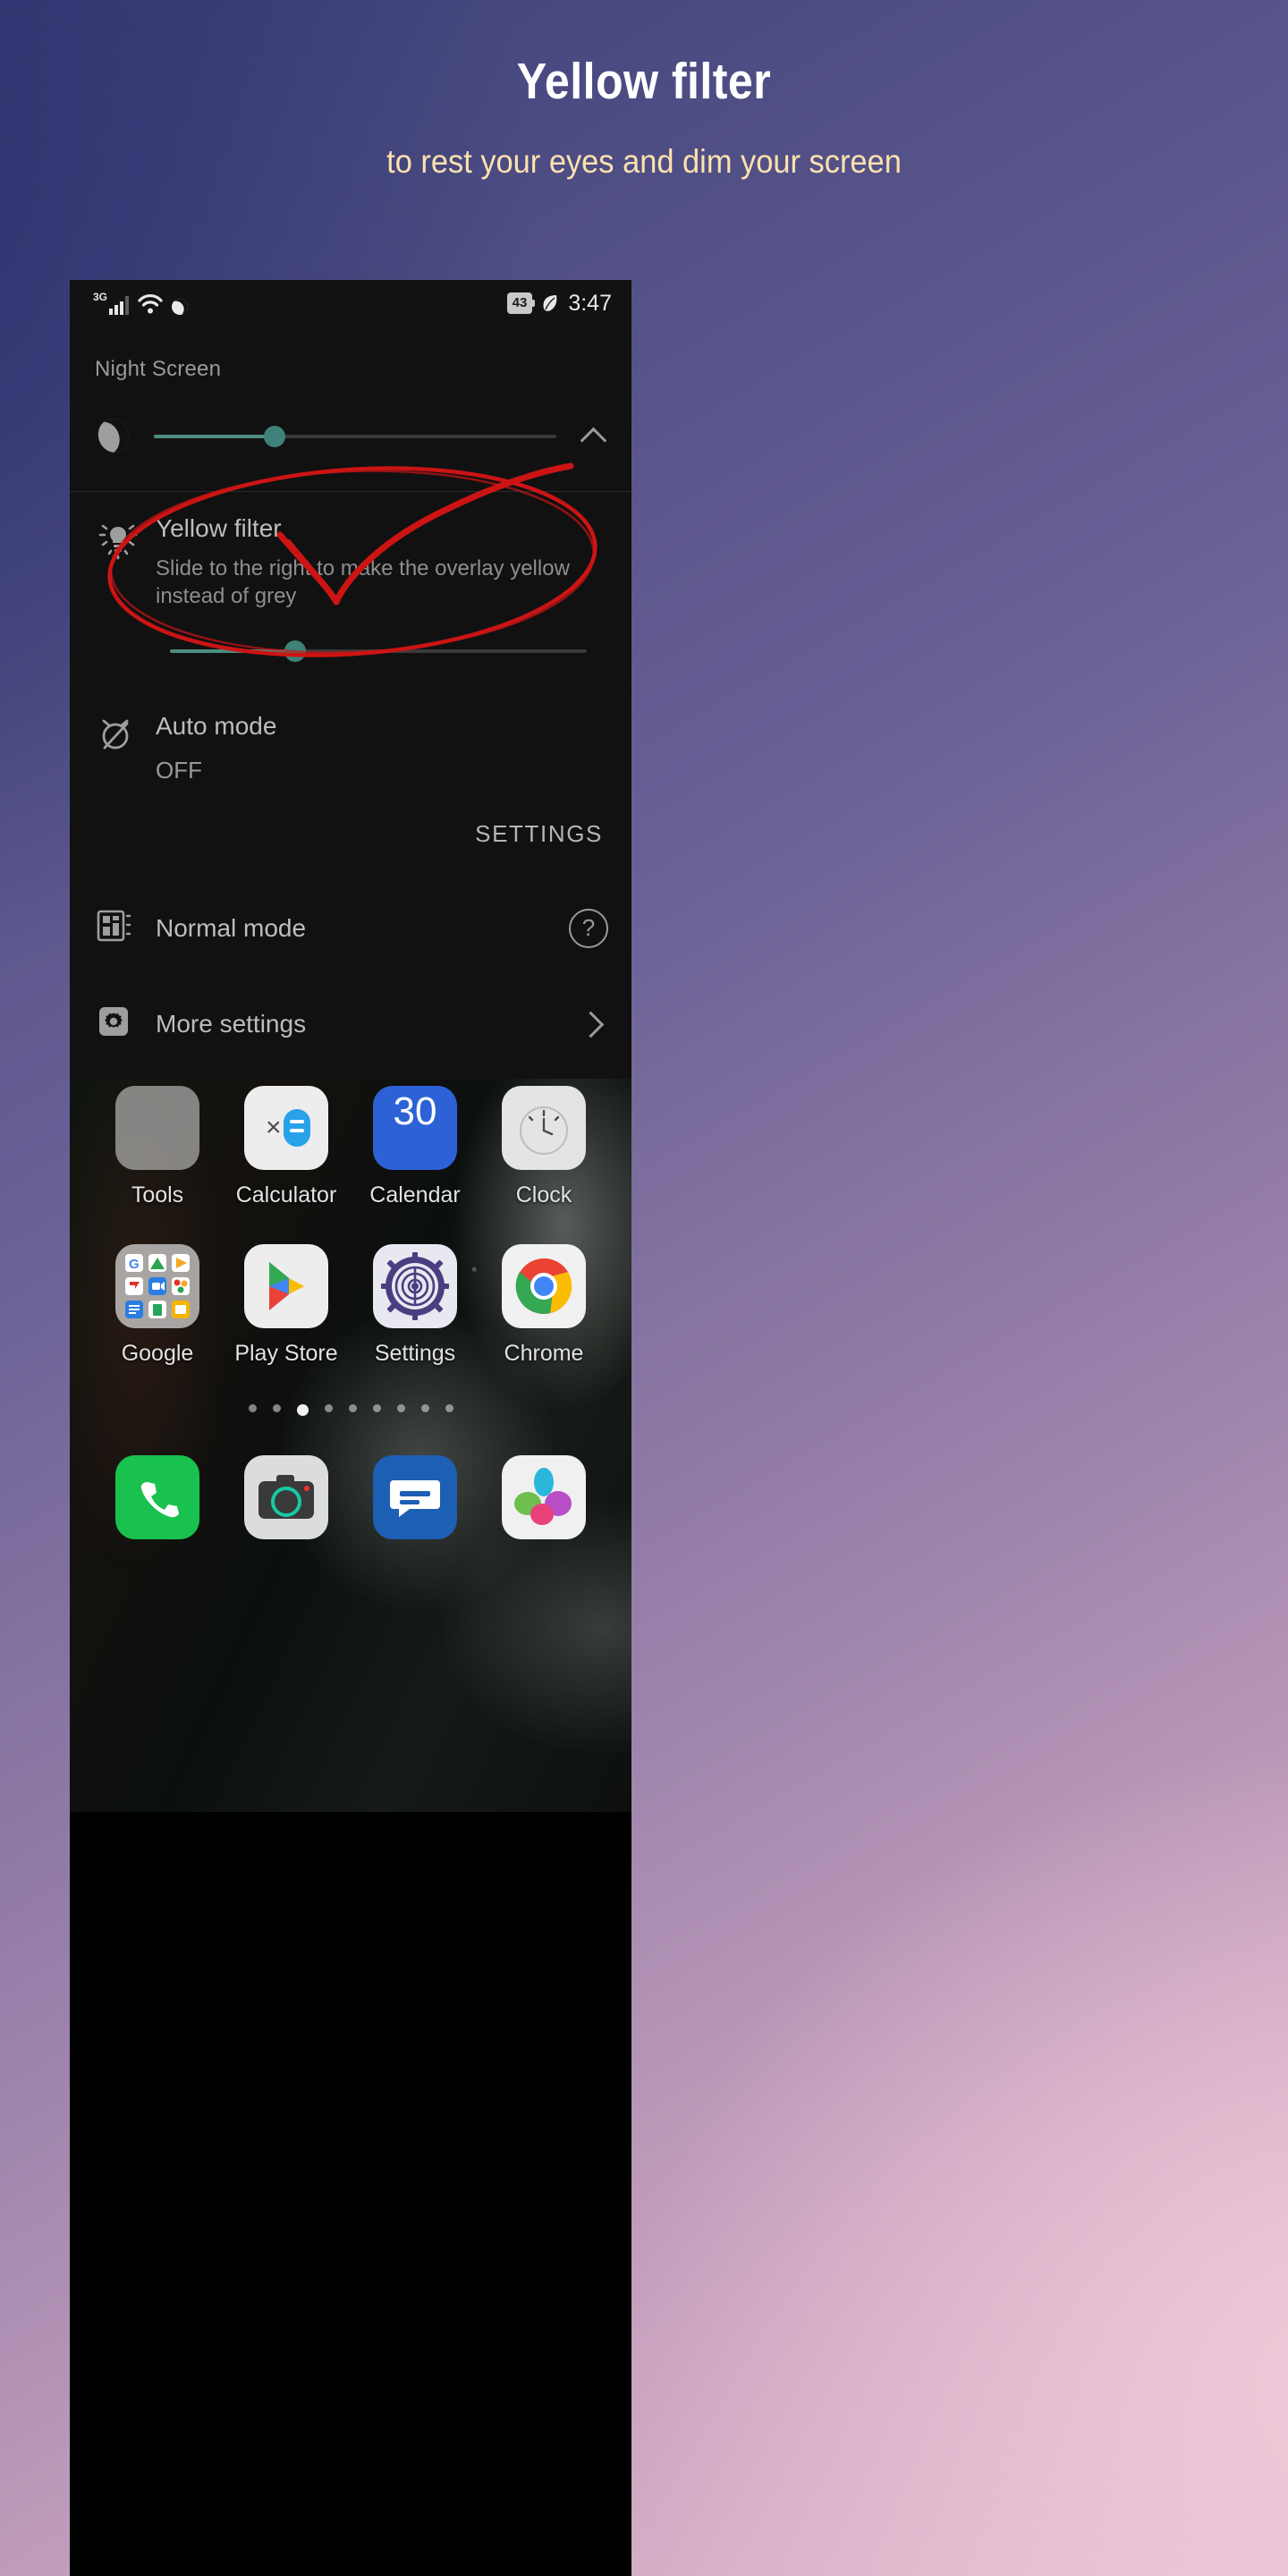  Describe the element at coordinates (286, 1128) in the screenshot. I see `calculator-icon: ×` at that location.